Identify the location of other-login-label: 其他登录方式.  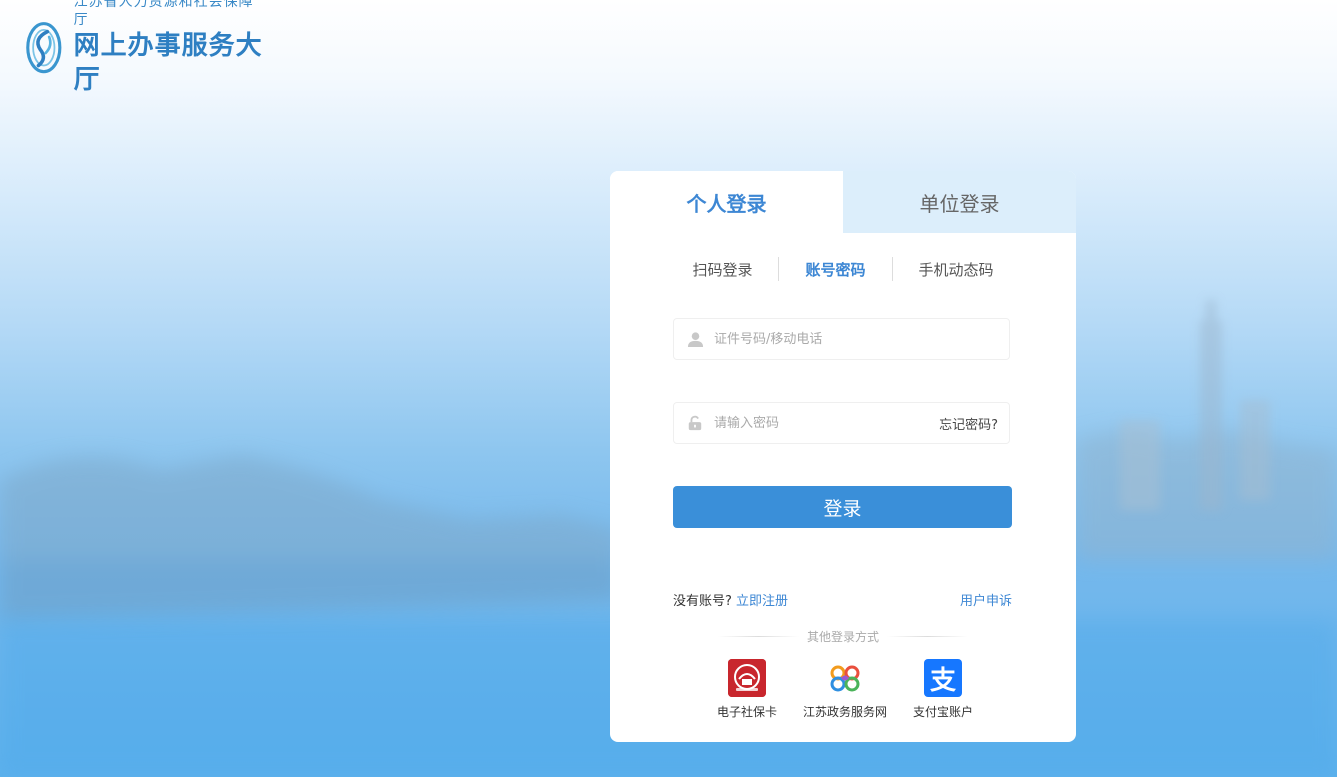
(843, 636).